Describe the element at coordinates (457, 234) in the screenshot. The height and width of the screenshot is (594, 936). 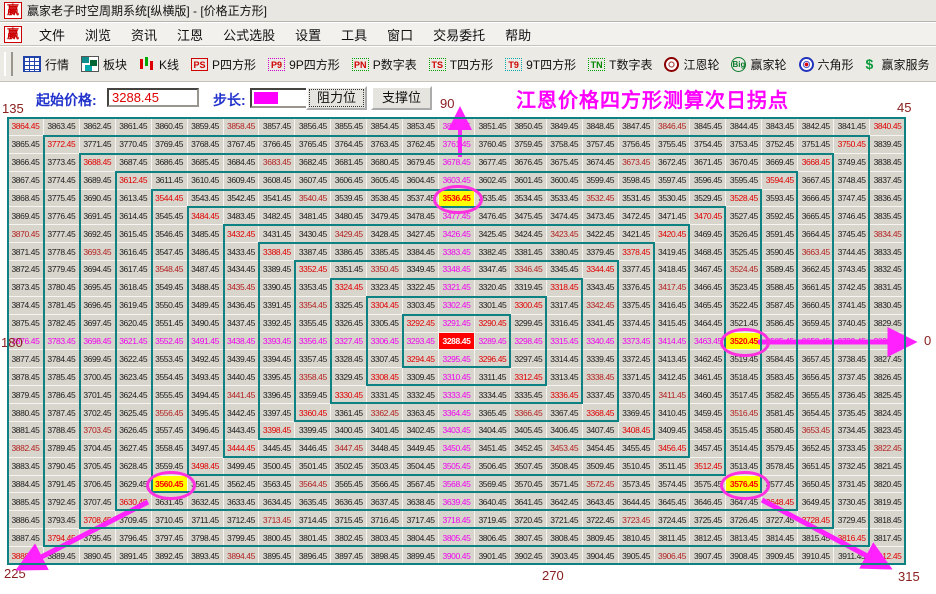
I see `grid-cell-r6c12: 3426.45` at that location.